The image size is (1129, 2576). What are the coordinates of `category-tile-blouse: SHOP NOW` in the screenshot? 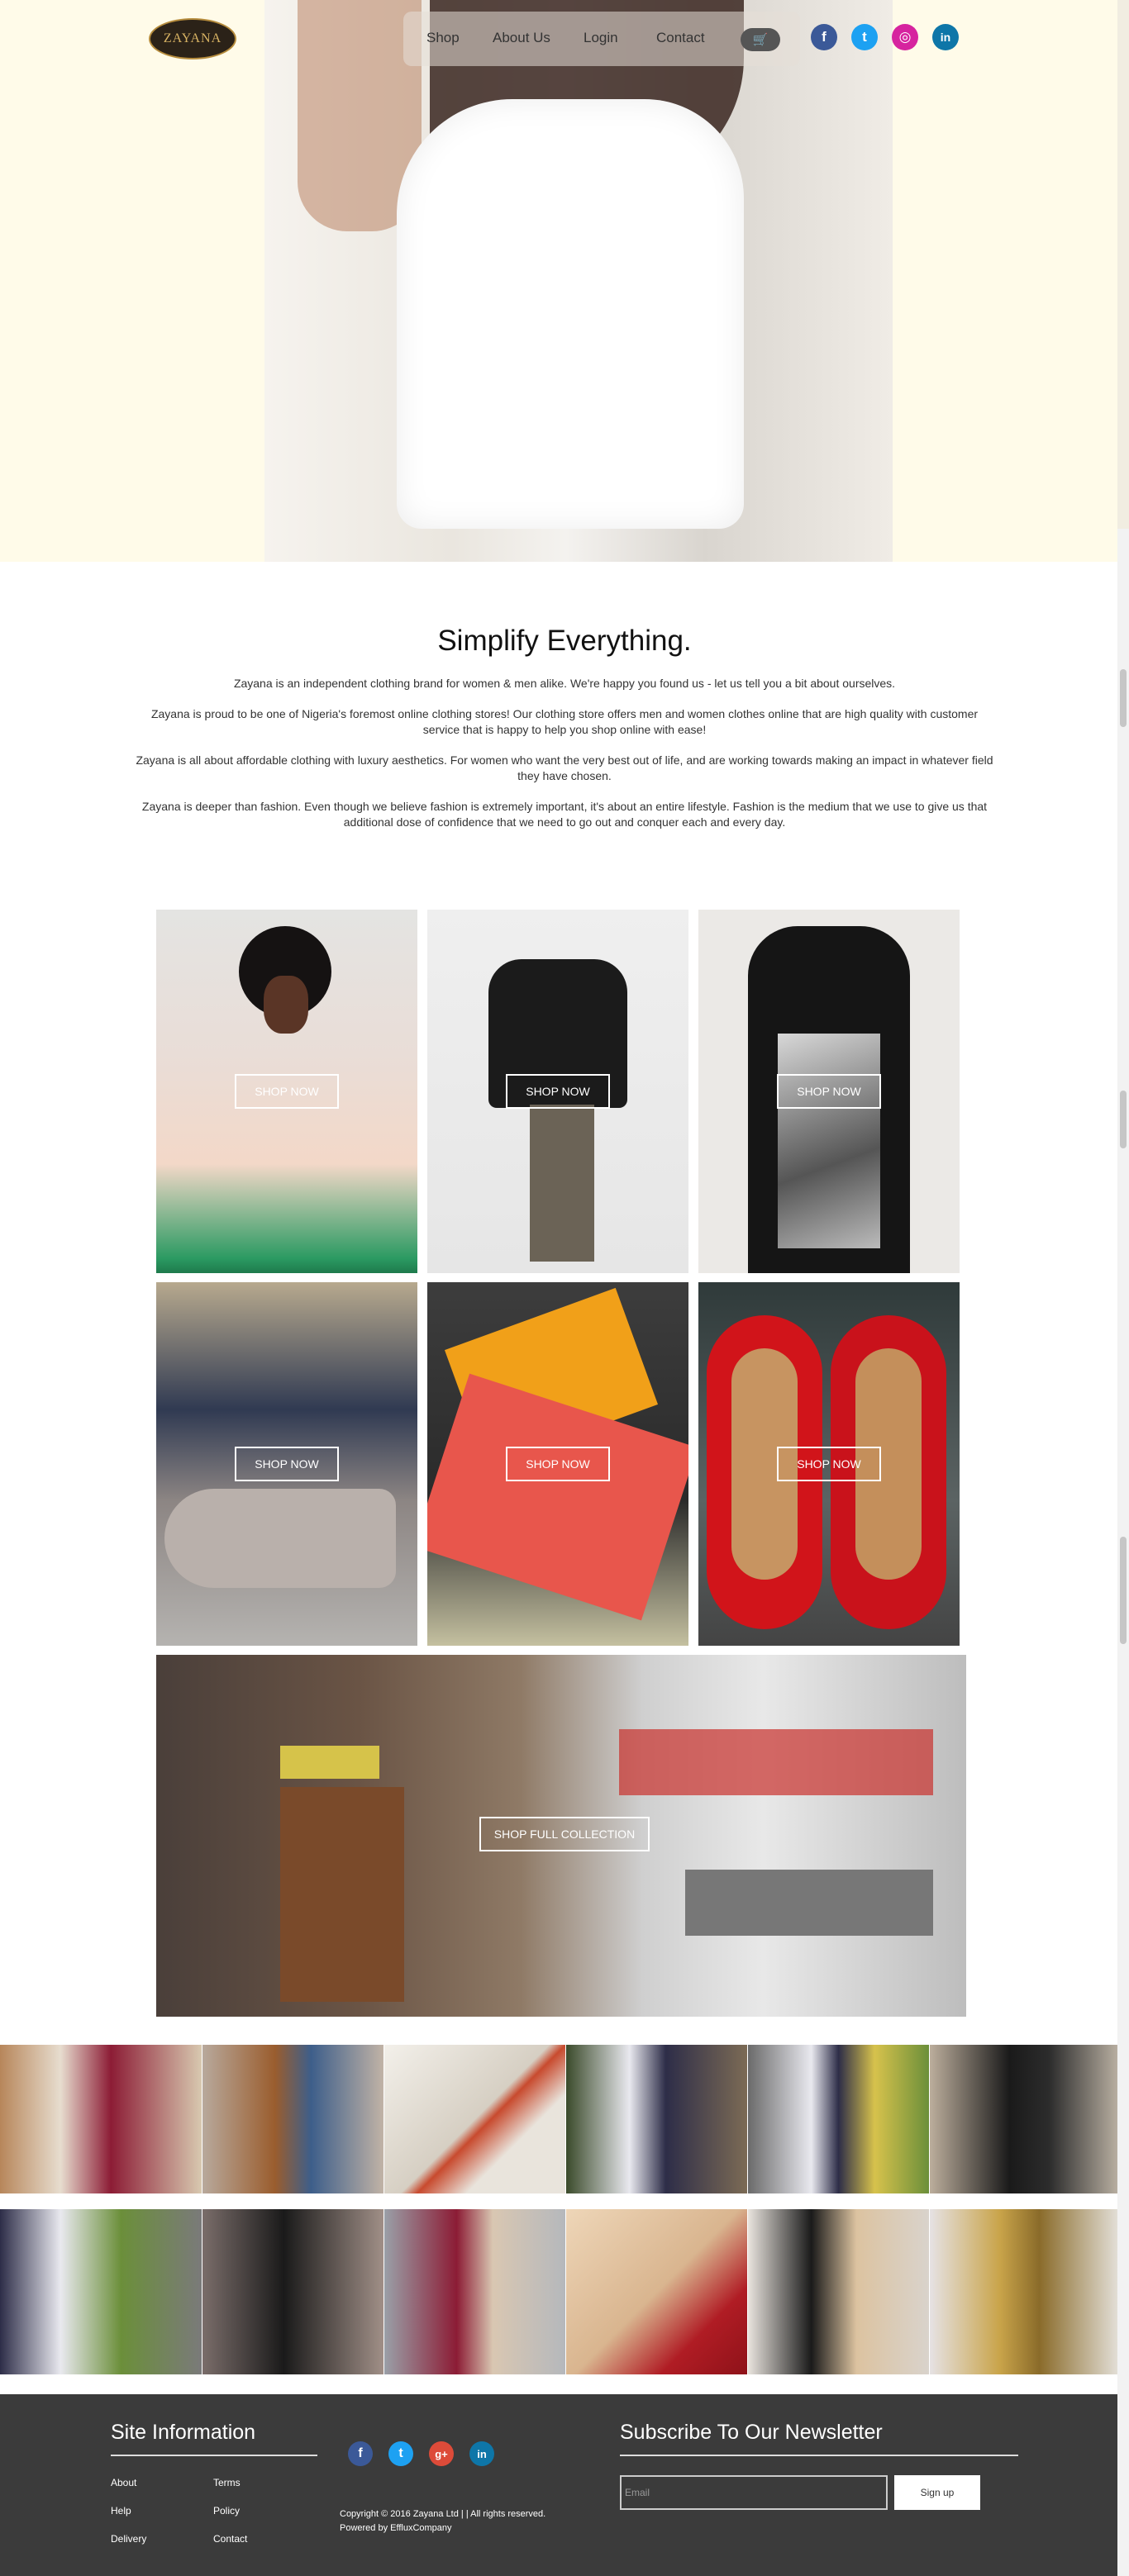 It's located at (286, 1091).